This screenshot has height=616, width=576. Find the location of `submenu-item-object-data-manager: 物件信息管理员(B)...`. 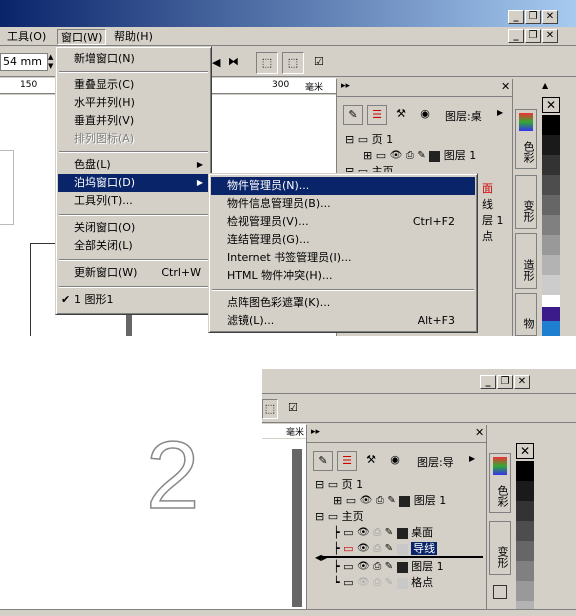

submenu-item-object-data-manager: 物件信息管理员(B)... is located at coordinates (343, 204).